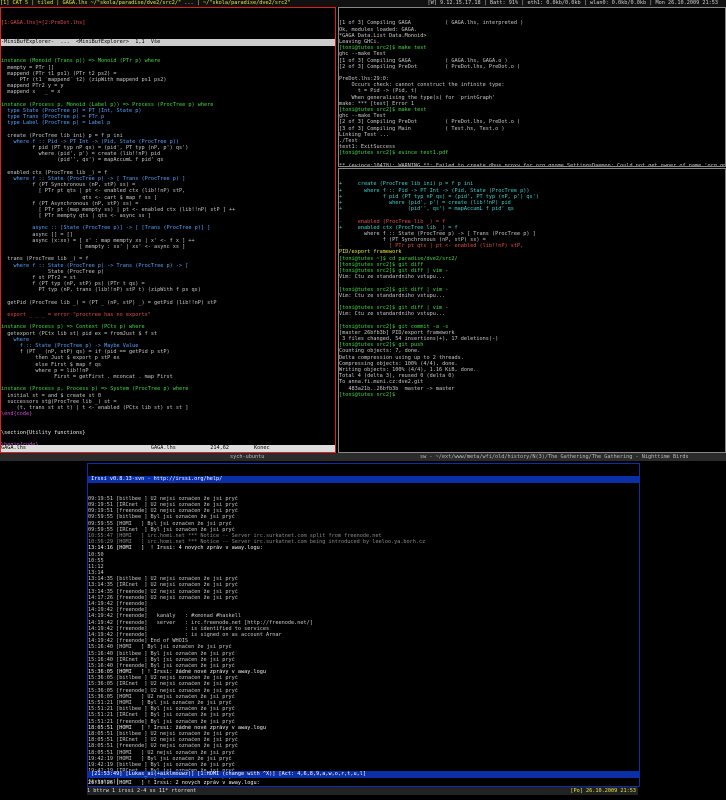 This screenshot has width=726, height=800. I want to click on screen-window-list: 1 bttrw 1 irssi 2-4 ss 11* rtorrent, so click(141, 791).